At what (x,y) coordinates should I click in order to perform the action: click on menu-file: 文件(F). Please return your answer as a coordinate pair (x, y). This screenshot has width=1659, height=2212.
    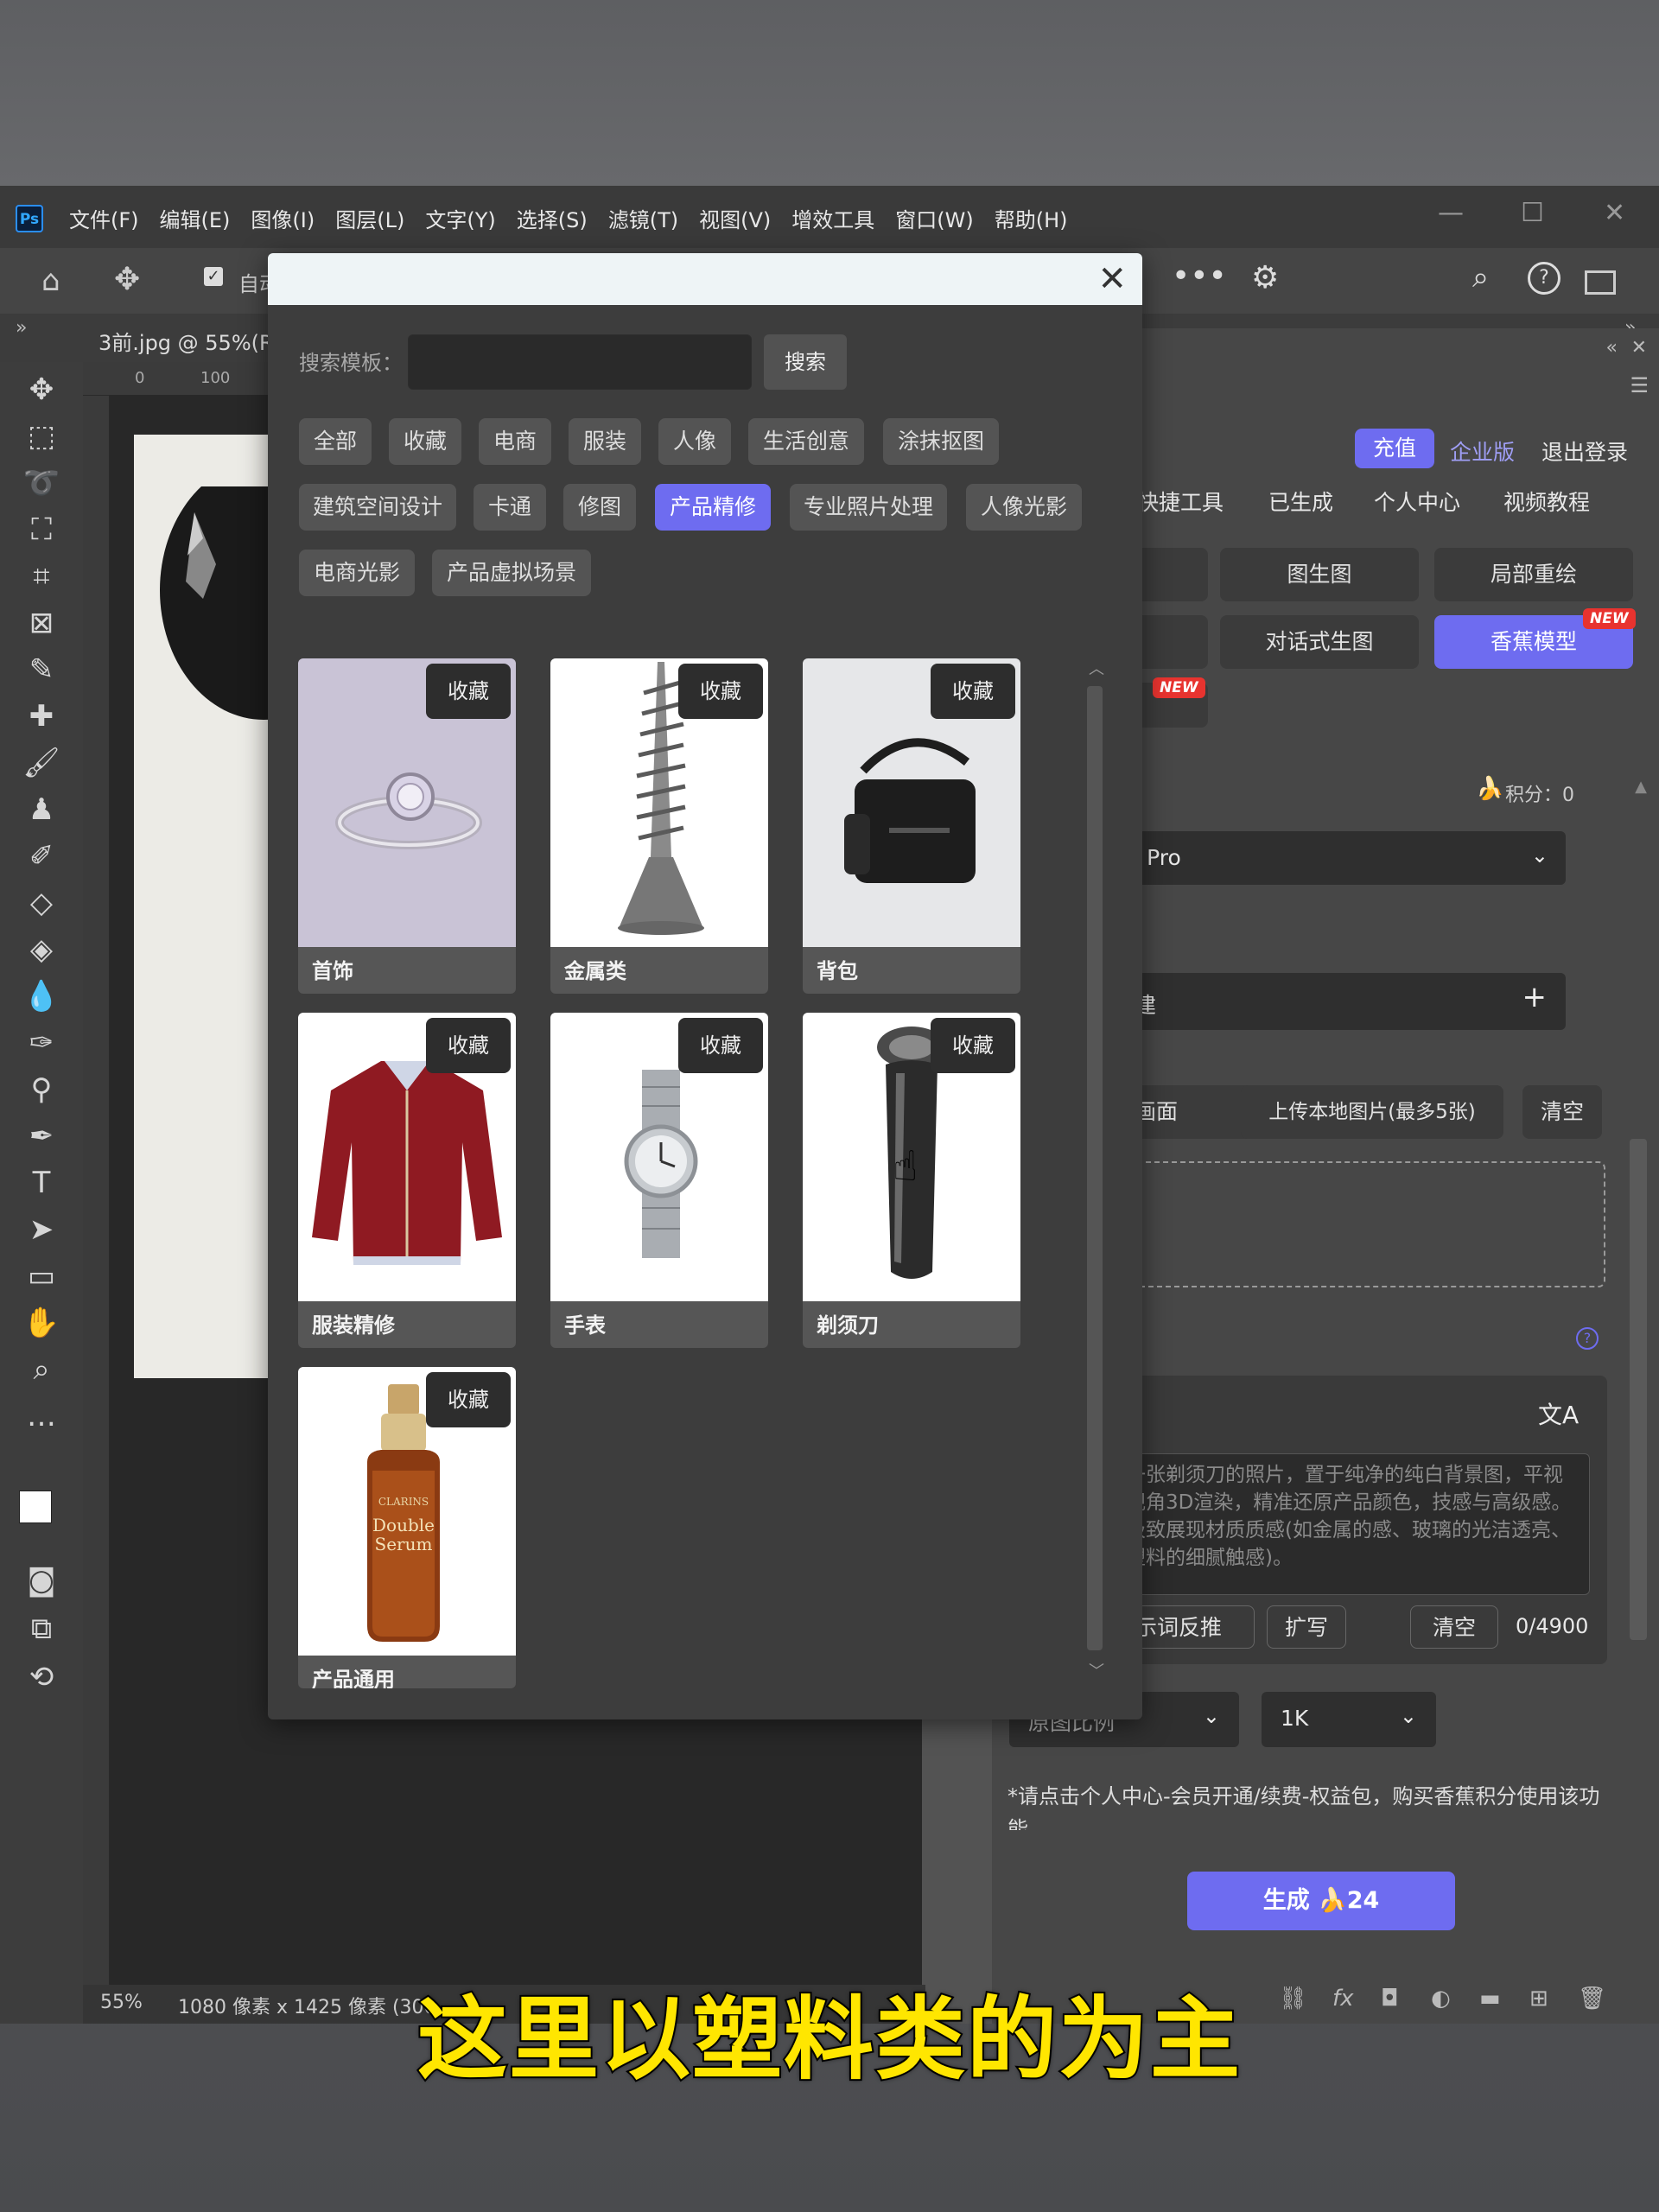
    Looking at the image, I should click on (104, 218).